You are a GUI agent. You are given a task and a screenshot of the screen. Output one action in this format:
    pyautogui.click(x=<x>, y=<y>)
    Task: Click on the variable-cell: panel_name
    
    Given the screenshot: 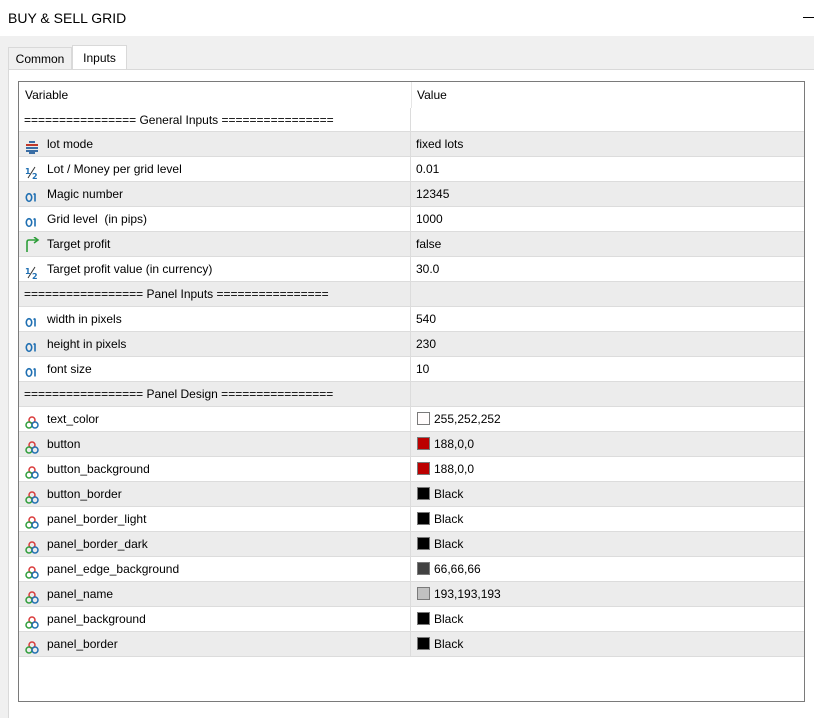 What is the action you would take?
    pyautogui.click(x=215, y=594)
    